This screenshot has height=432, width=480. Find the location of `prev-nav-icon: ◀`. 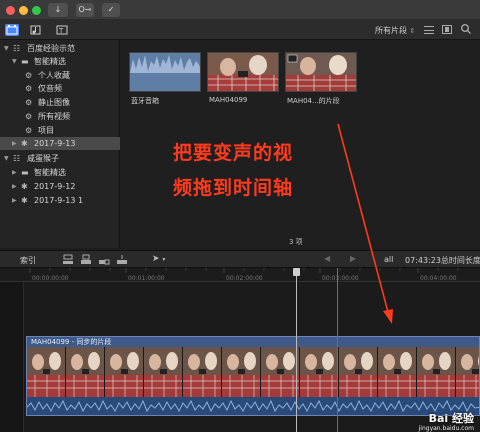

prev-nav-icon: ◀ is located at coordinates (327, 258).